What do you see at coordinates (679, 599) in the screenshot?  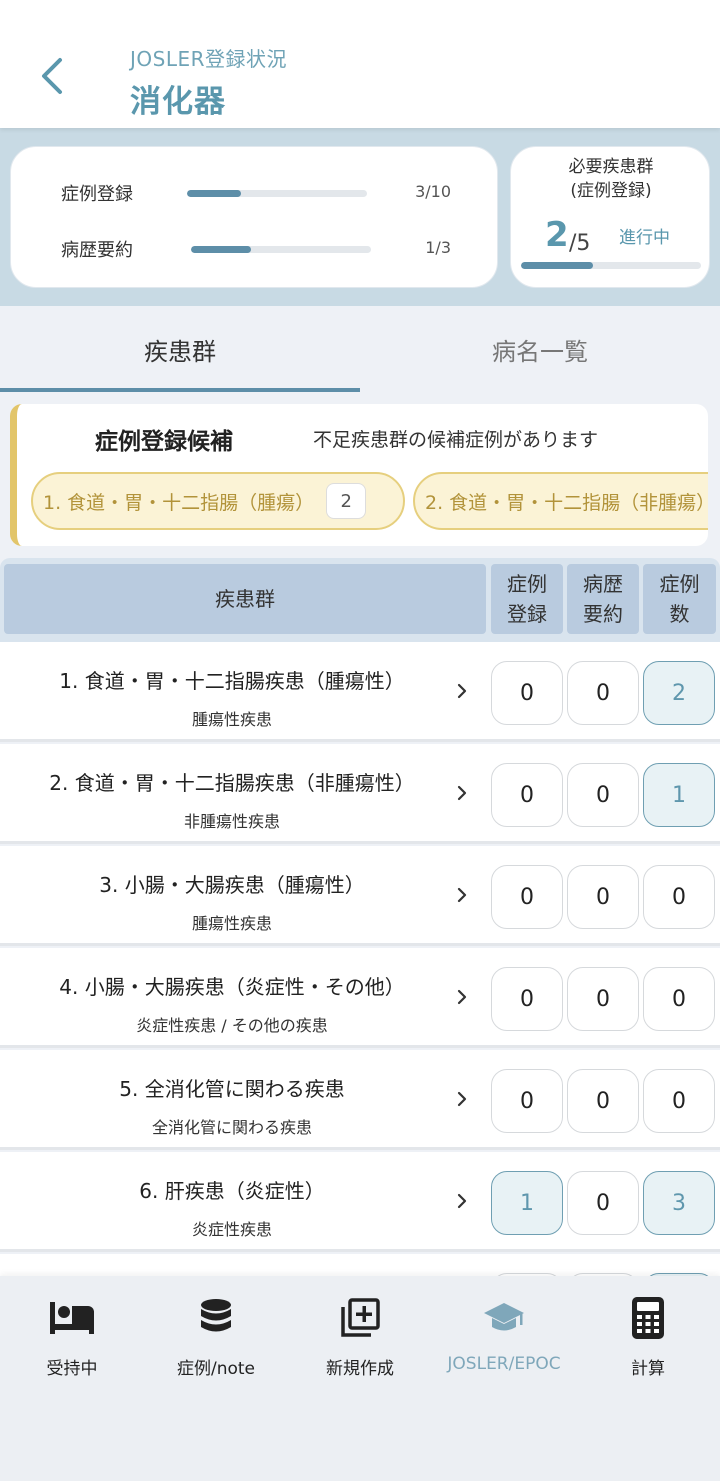 I see `header-case-count: 症例数` at bounding box center [679, 599].